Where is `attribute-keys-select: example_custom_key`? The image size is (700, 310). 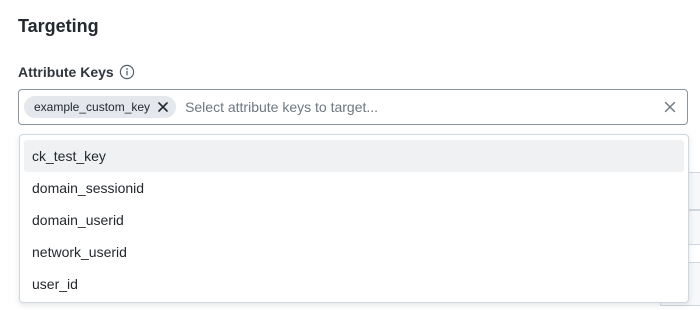
attribute-keys-select: example_custom_key is located at coordinates (353, 107).